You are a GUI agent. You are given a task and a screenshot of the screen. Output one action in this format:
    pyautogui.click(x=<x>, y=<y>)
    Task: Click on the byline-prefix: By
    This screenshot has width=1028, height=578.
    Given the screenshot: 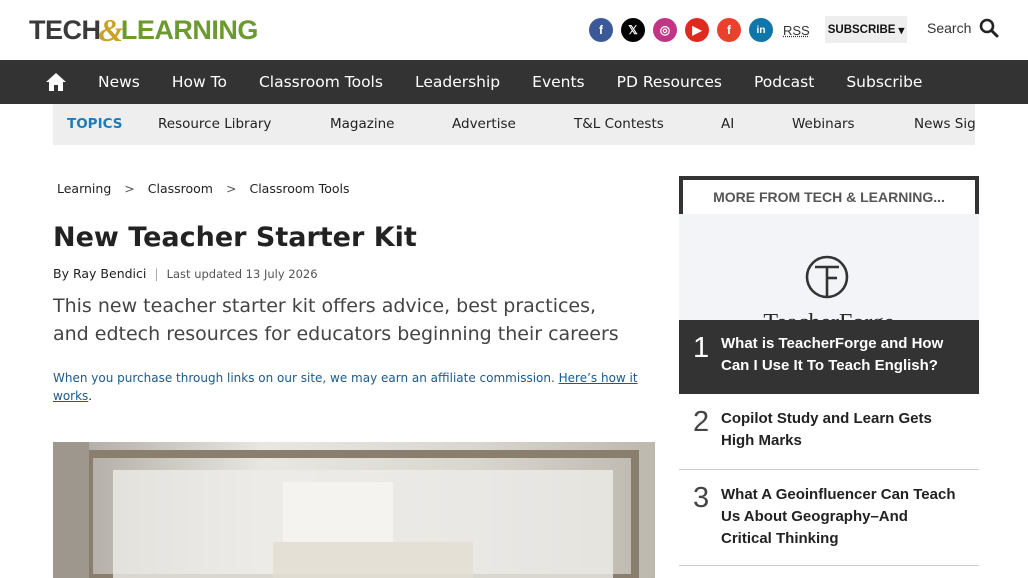 What is the action you would take?
    pyautogui.click(x=61, y=273)
    